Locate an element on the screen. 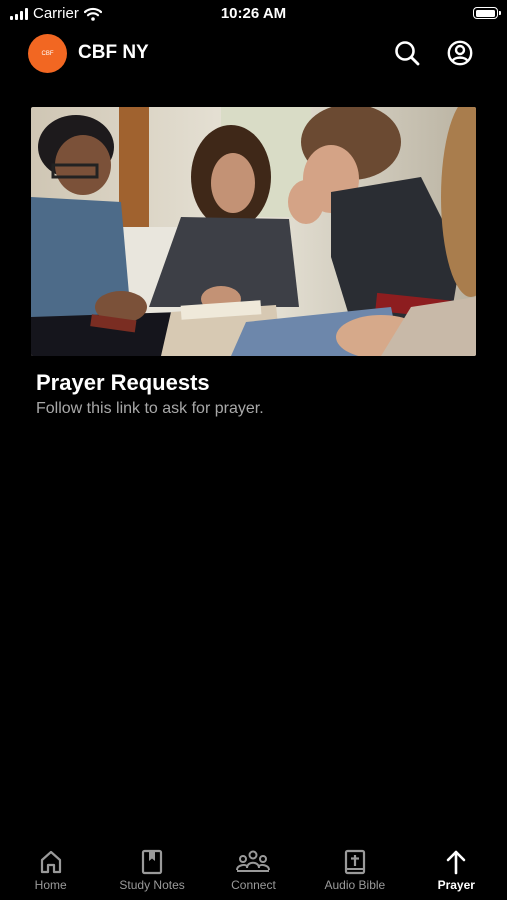 This screenshot has width=507, height=900. arrow-up-icon is located at coordinates (456, 862).